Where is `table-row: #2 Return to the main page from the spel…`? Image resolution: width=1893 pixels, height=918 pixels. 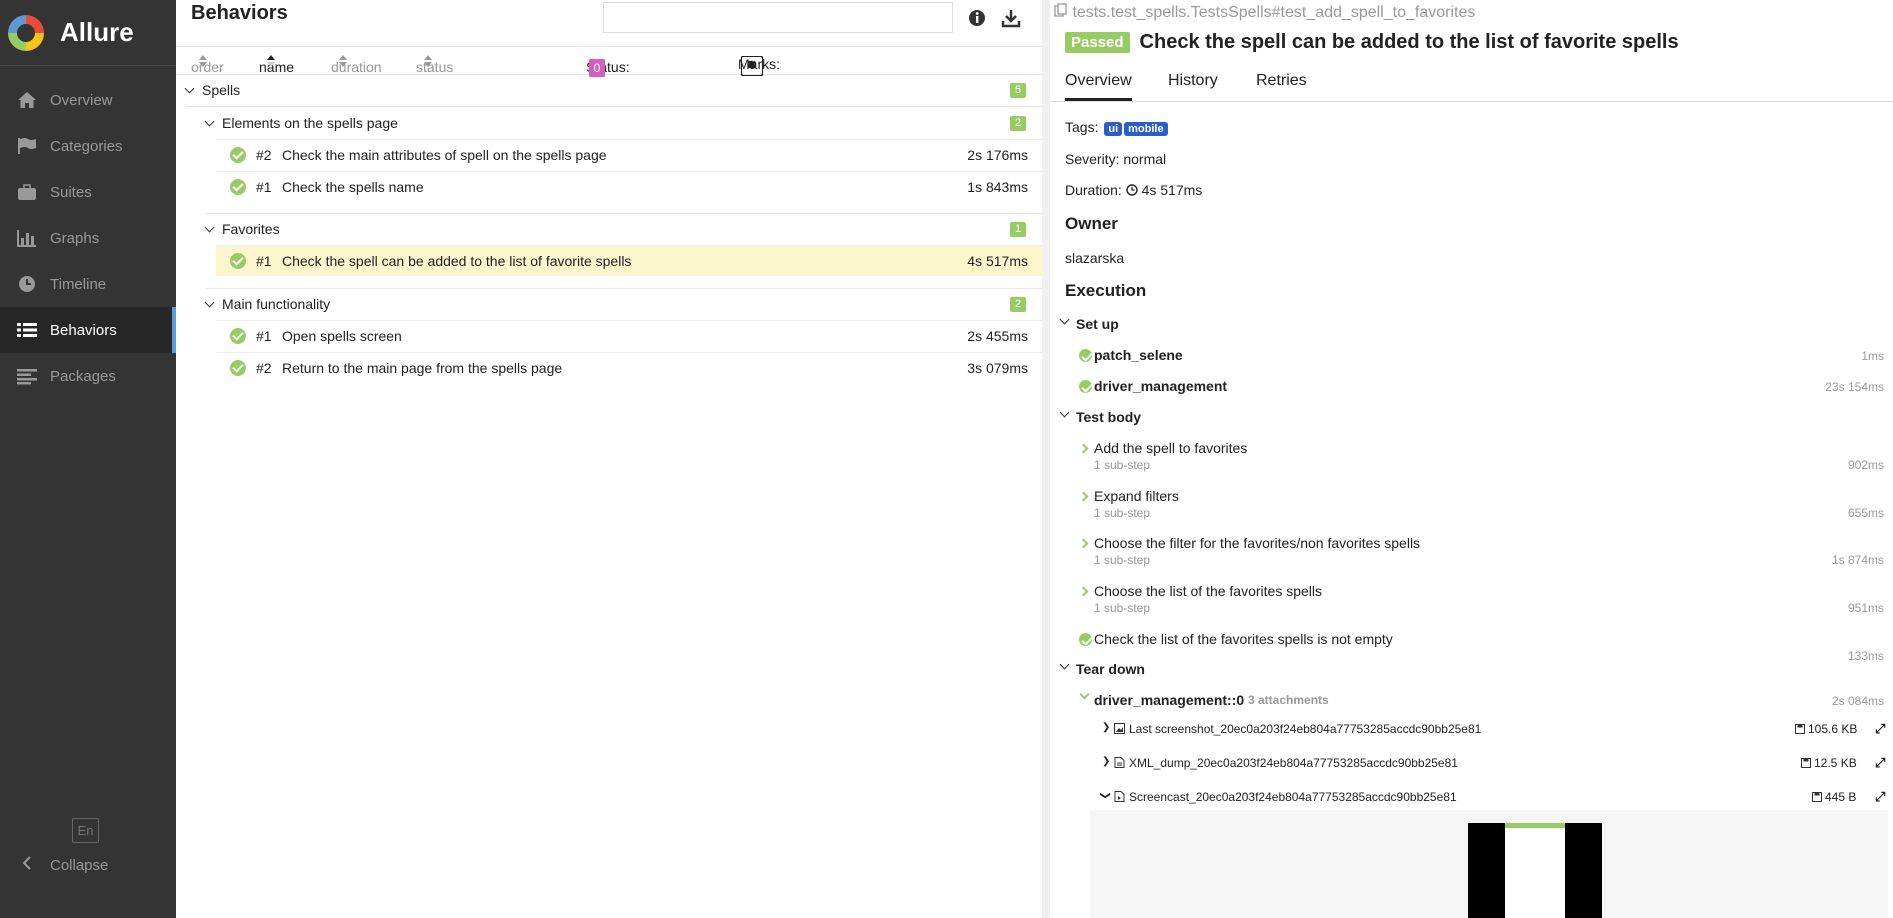 table-row: #2 Return to the main page from the spel… is located at coordinates (629, 367).